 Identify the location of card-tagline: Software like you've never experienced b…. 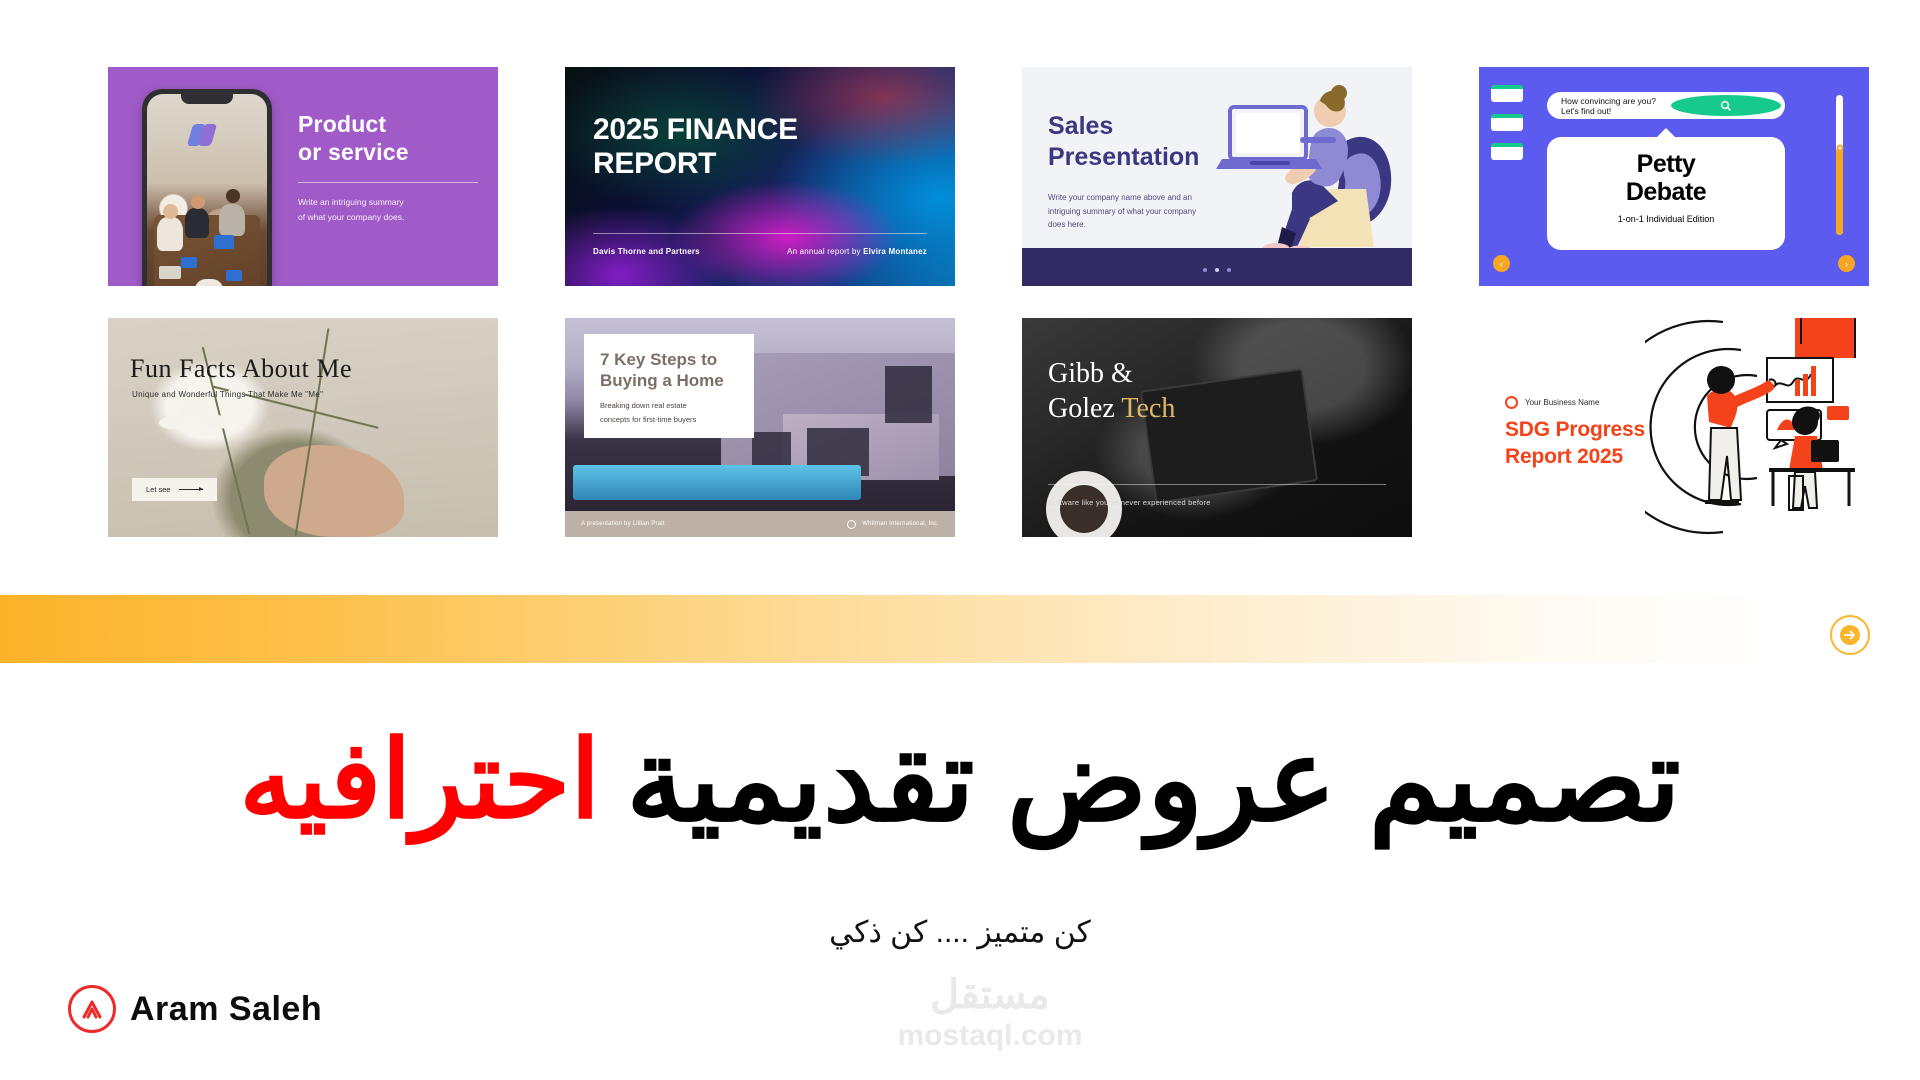
(1129, 502).